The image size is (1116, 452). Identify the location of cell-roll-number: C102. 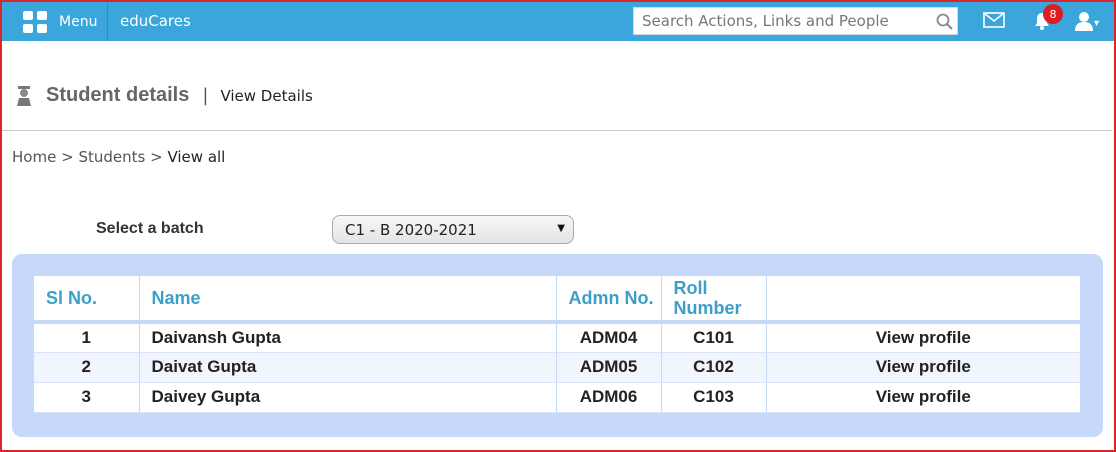
(714, 367).